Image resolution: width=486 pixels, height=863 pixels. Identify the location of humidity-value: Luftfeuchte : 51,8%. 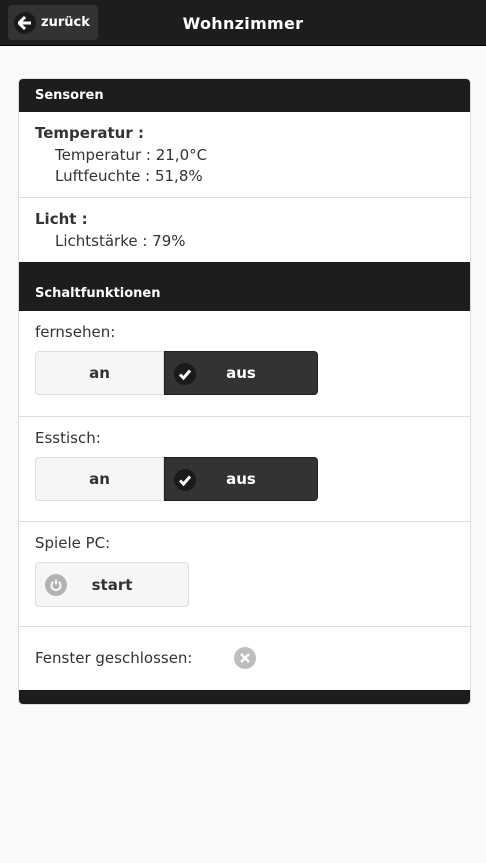
(129, 176).